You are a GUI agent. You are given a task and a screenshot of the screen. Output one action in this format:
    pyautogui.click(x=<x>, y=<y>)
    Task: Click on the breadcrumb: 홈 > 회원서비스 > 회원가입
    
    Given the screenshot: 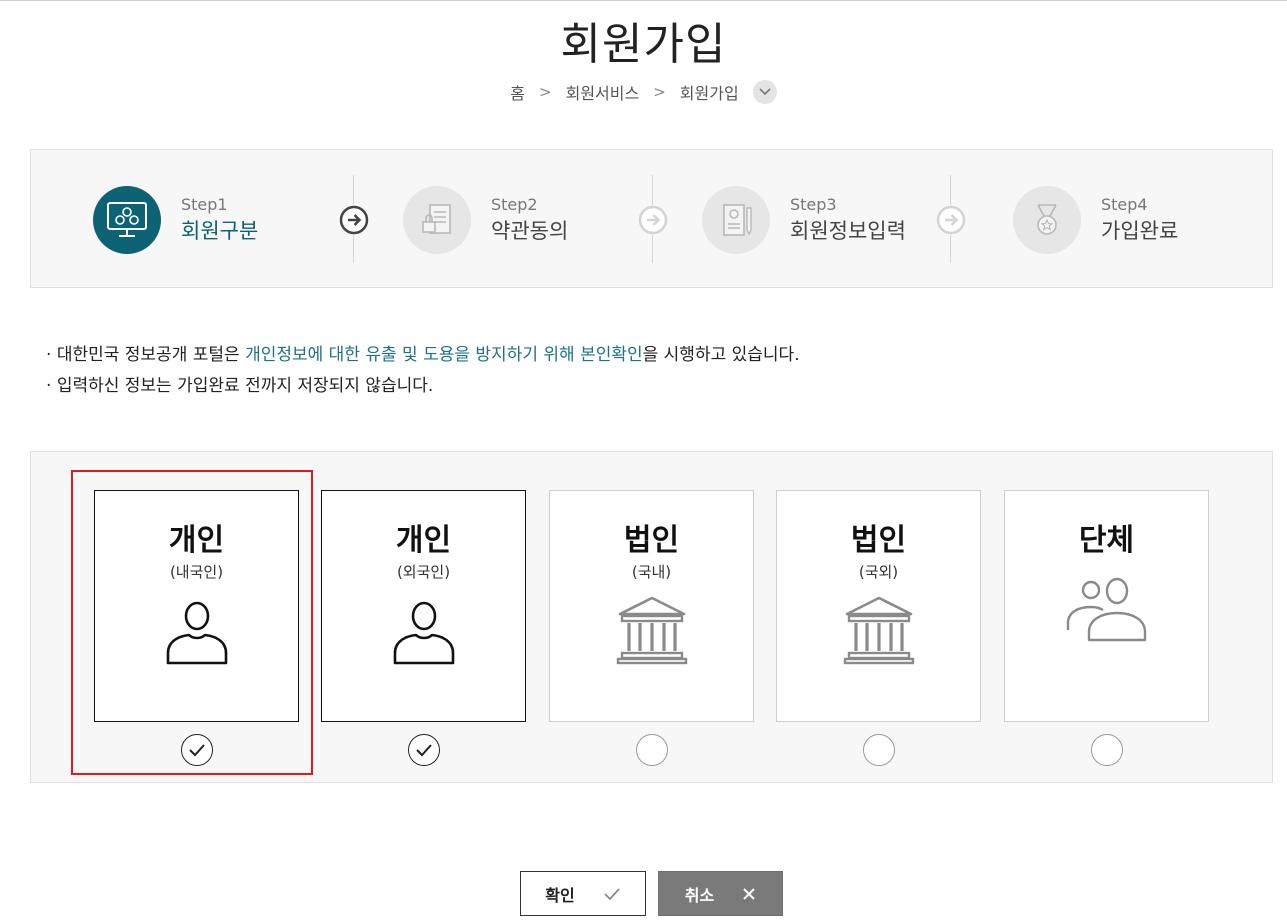 What is the action you would take?
    pyautogui.click(x=643, y=92)
    